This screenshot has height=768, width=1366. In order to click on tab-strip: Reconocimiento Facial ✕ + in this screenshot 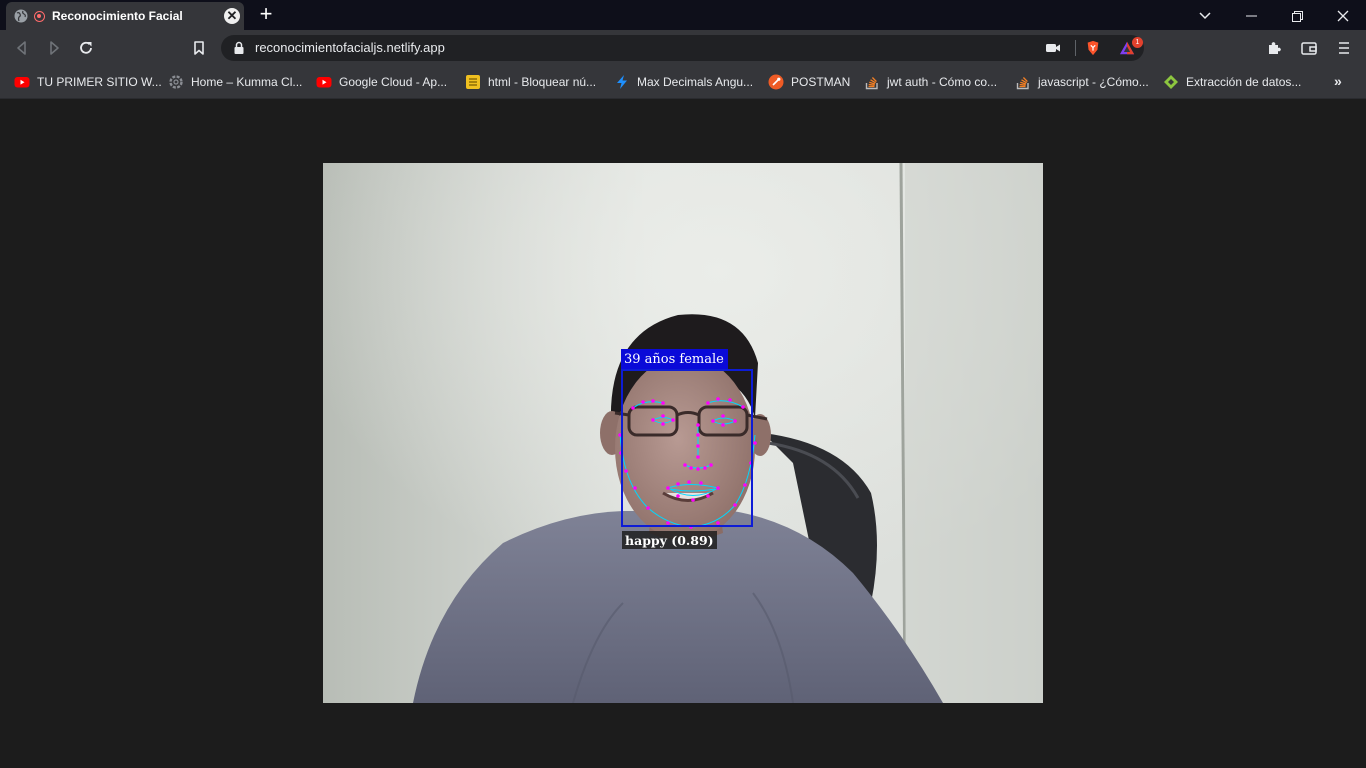, I will do `click(683, 15)`.